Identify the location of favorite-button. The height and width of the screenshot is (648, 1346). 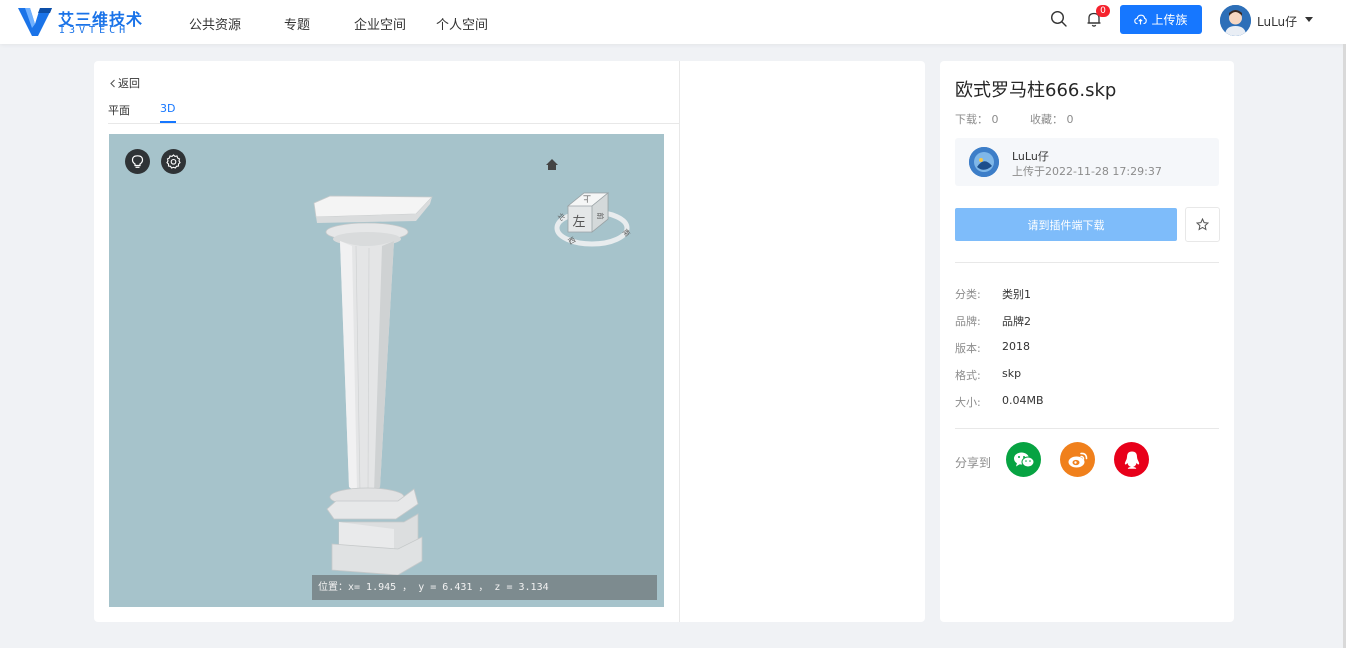
(1202, 224).